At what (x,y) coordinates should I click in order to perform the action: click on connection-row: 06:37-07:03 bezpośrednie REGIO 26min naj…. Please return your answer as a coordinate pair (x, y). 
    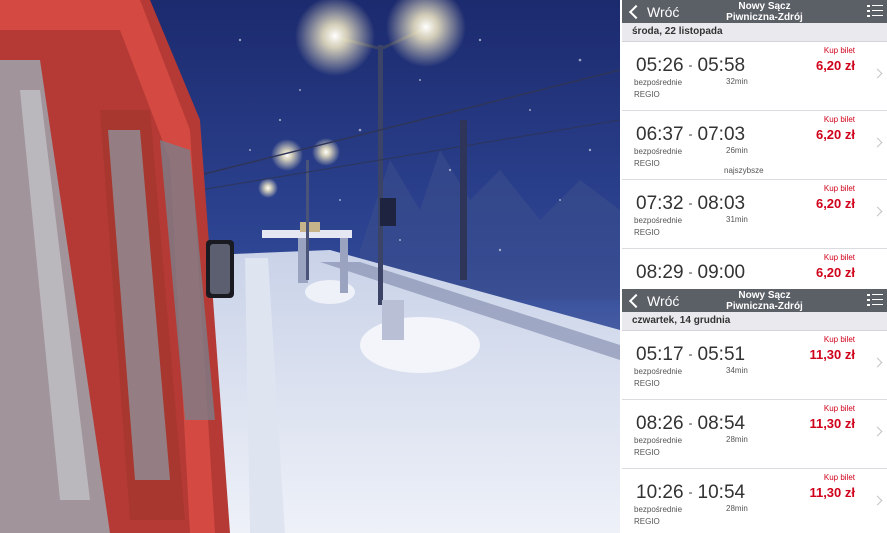
    Looking at the image, I should click on (754, 145).